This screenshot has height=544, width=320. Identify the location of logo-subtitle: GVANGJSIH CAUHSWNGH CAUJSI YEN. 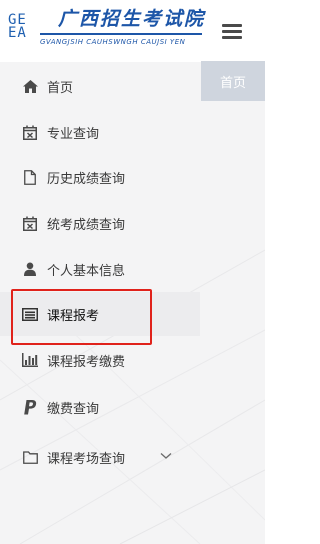
(113, 42).